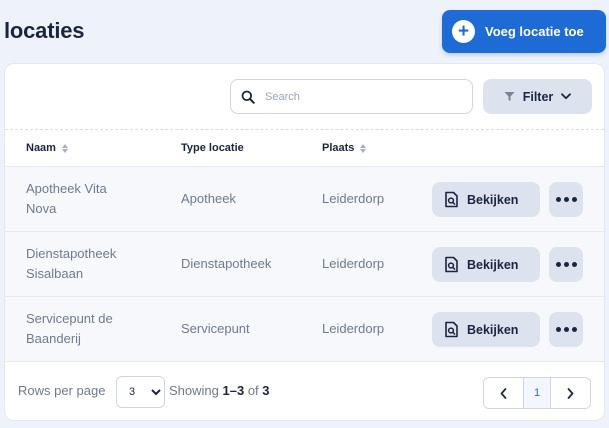  I want to click on search-icon, so click(248, 97).